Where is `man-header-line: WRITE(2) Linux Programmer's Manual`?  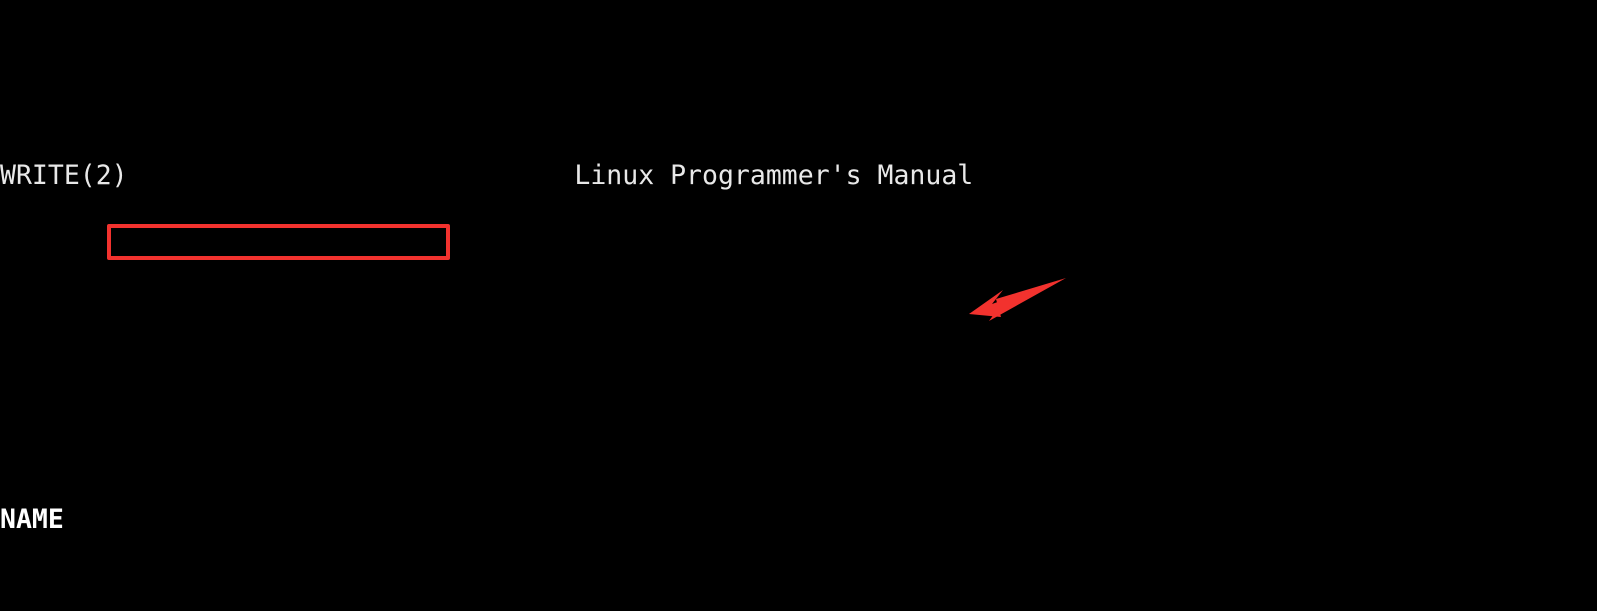
man-header-line: WRITE(2) Linux Programmer's Manual is located at coordinates (798, 176).